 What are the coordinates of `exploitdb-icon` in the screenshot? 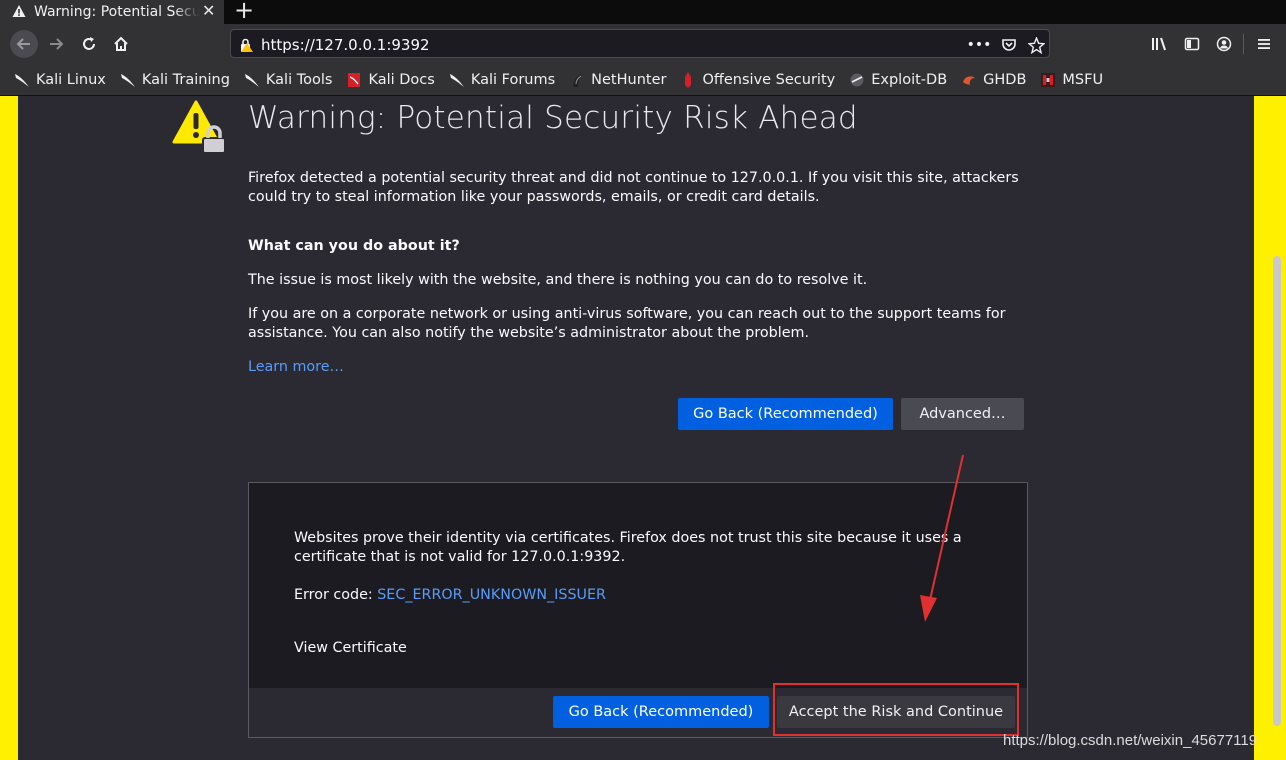 It's located at (857, 80).